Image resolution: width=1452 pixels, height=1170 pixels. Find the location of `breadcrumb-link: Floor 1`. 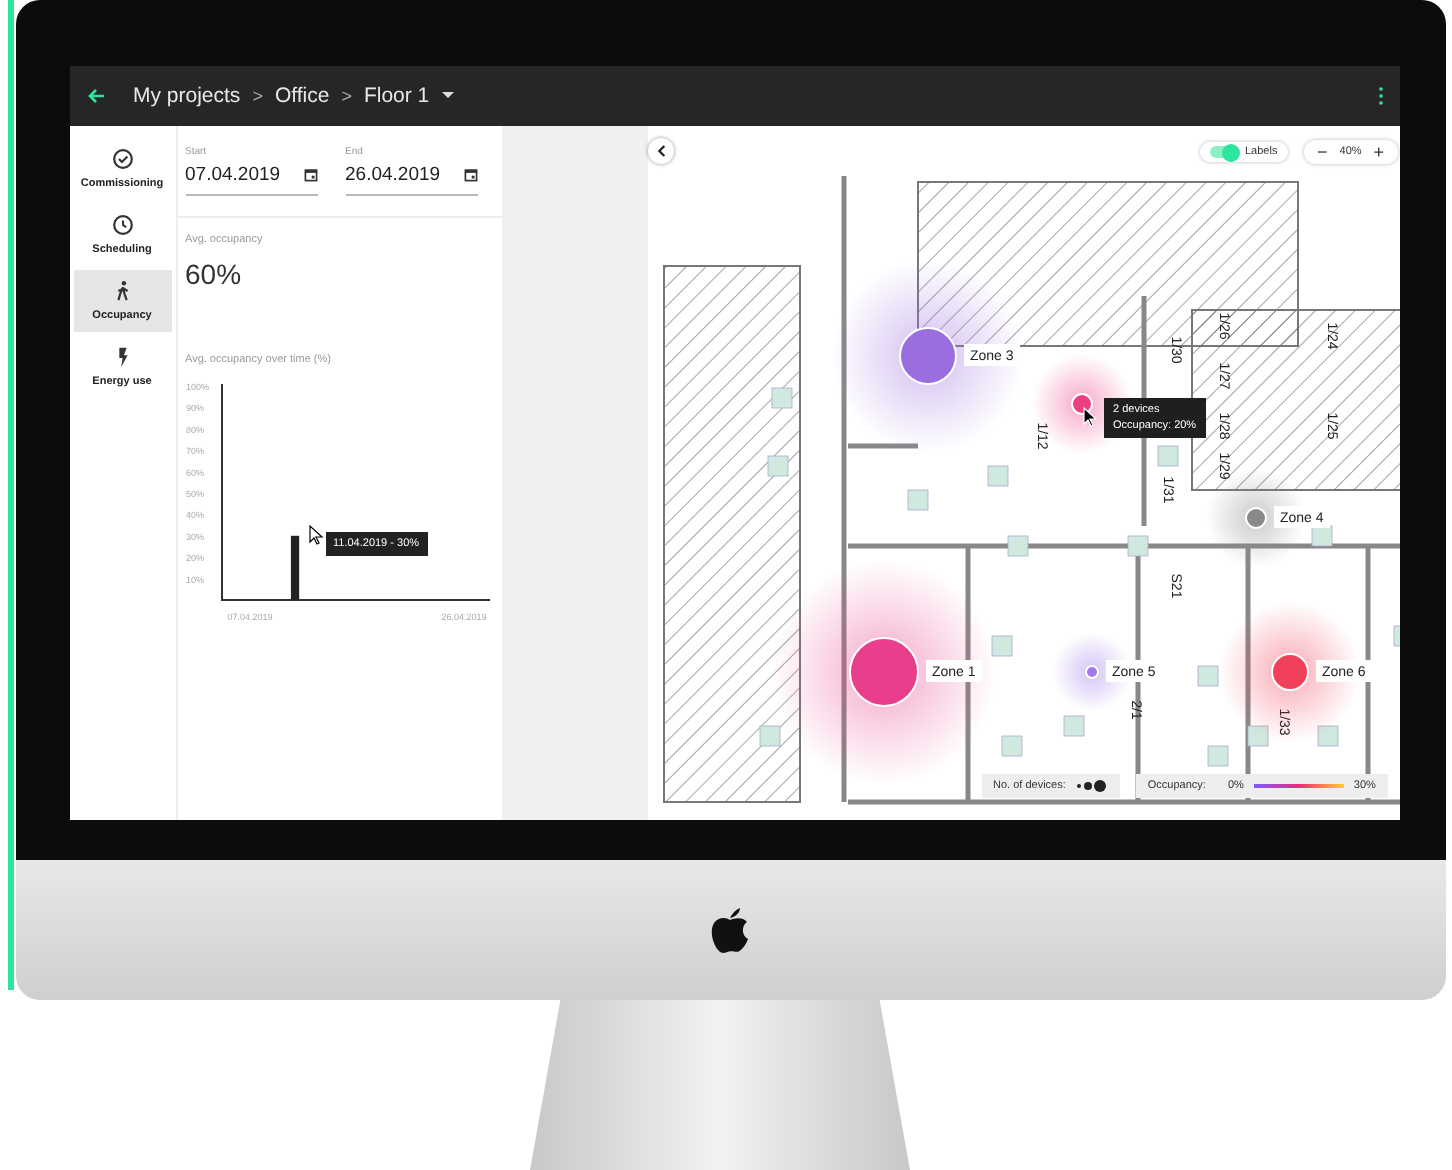

breadcrumb-link: Floor 1 is located at coordinates (396, 96).